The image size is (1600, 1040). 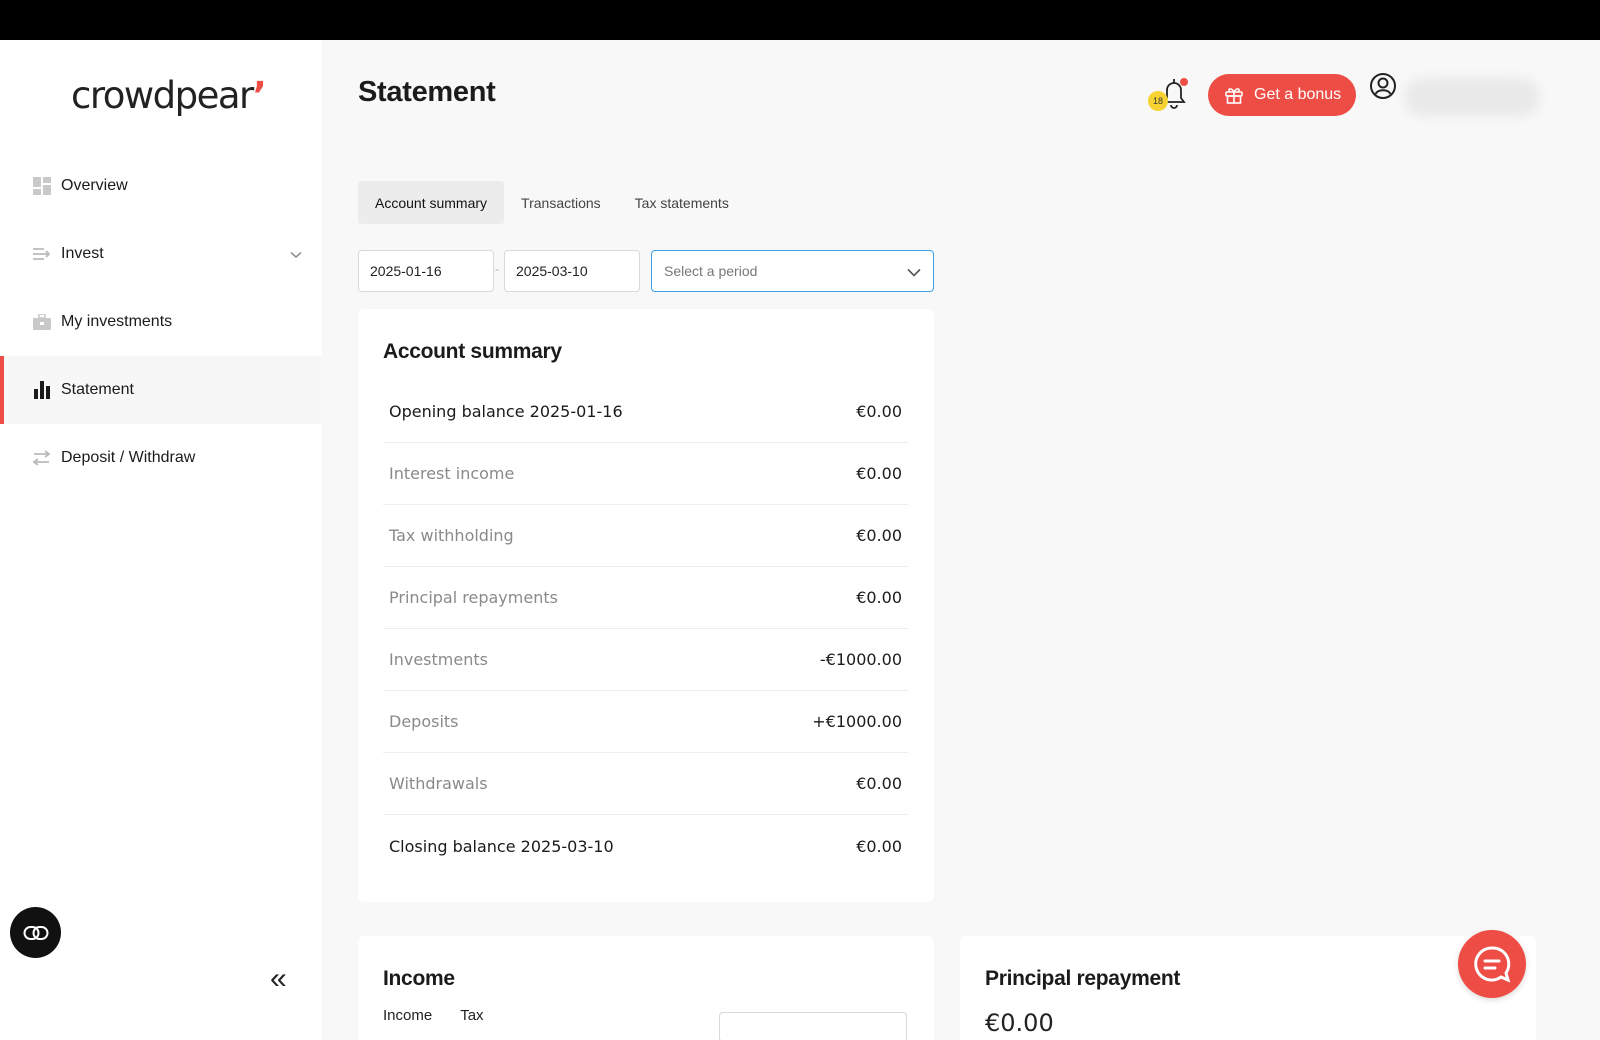 I want to click on tab-tax: Tax, so click(x=471, y=1015).